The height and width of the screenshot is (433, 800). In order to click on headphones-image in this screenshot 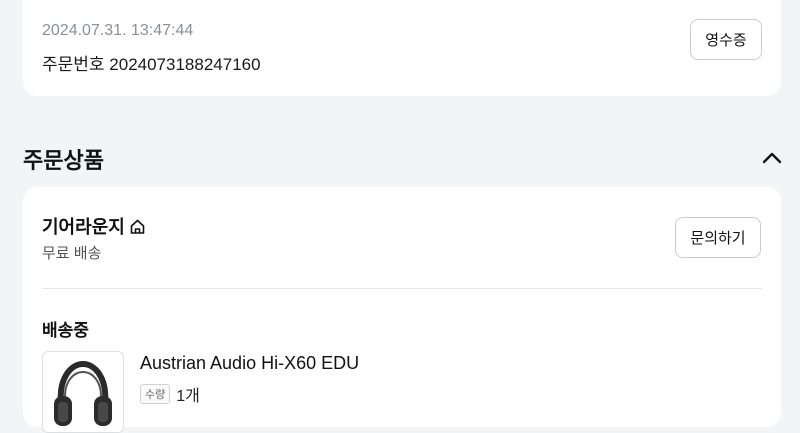, I will do `click(83, 393)`.